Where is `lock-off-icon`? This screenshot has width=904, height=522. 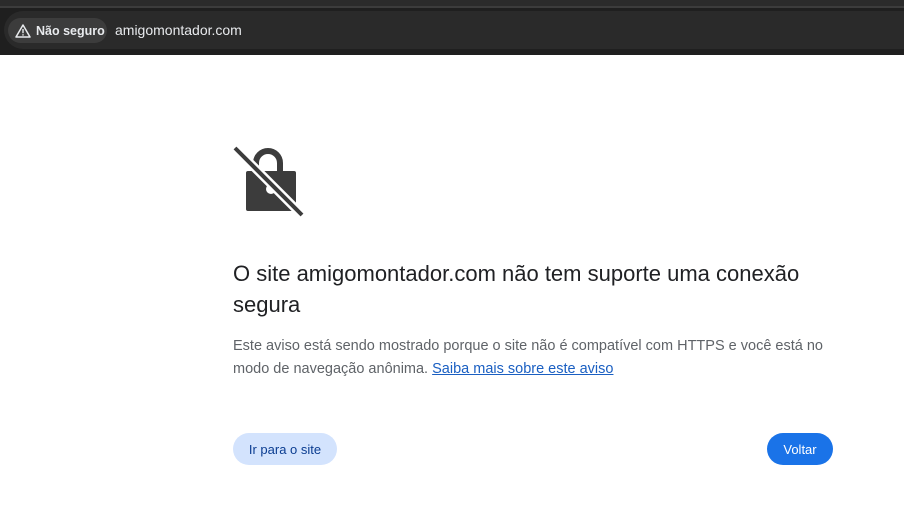
lock-off-icon is located at coordinates (268, 181).